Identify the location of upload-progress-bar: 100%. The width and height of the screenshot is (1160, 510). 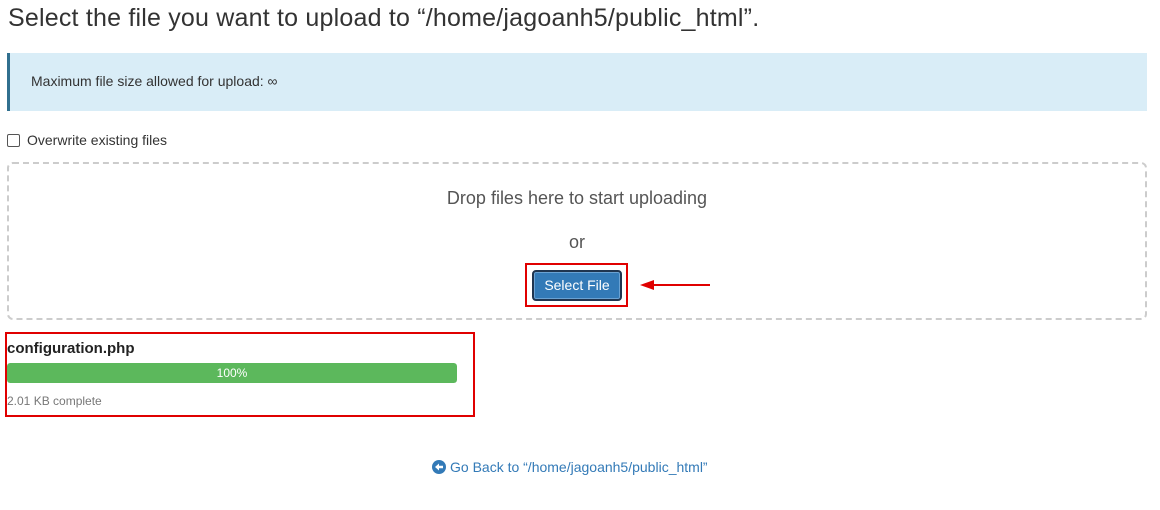
(232, 373).